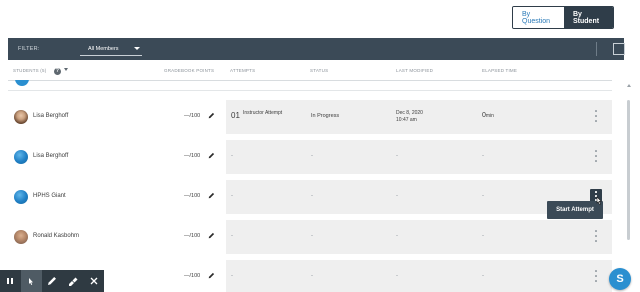 The height and width of the screenshot is (292, 640). I want to click on scroll-up-icon, so click(629, 85).